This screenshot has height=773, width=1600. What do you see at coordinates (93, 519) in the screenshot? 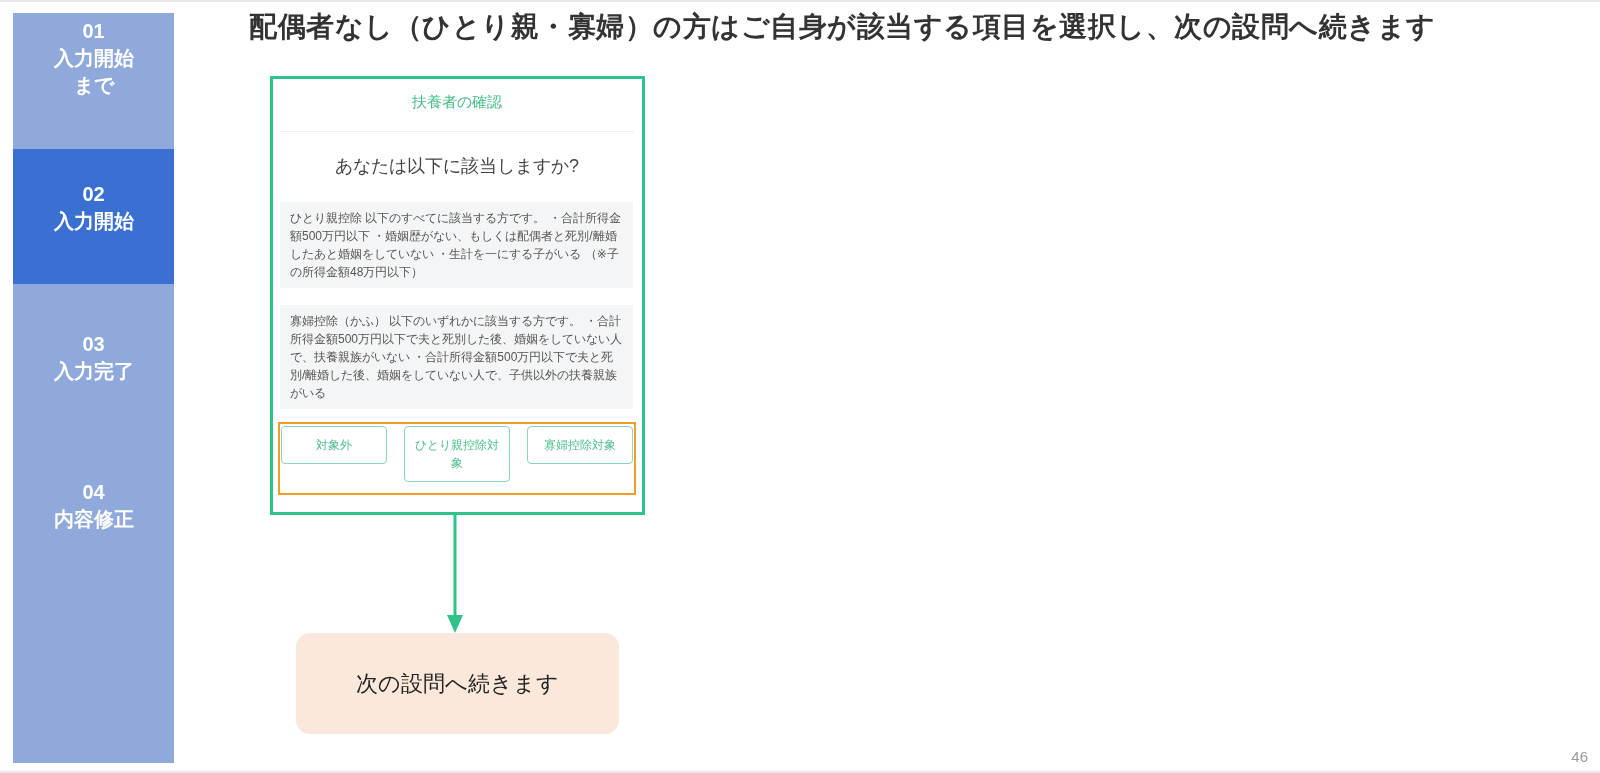
I see `step-label: 内容修正` at bounding box center [93, 519].